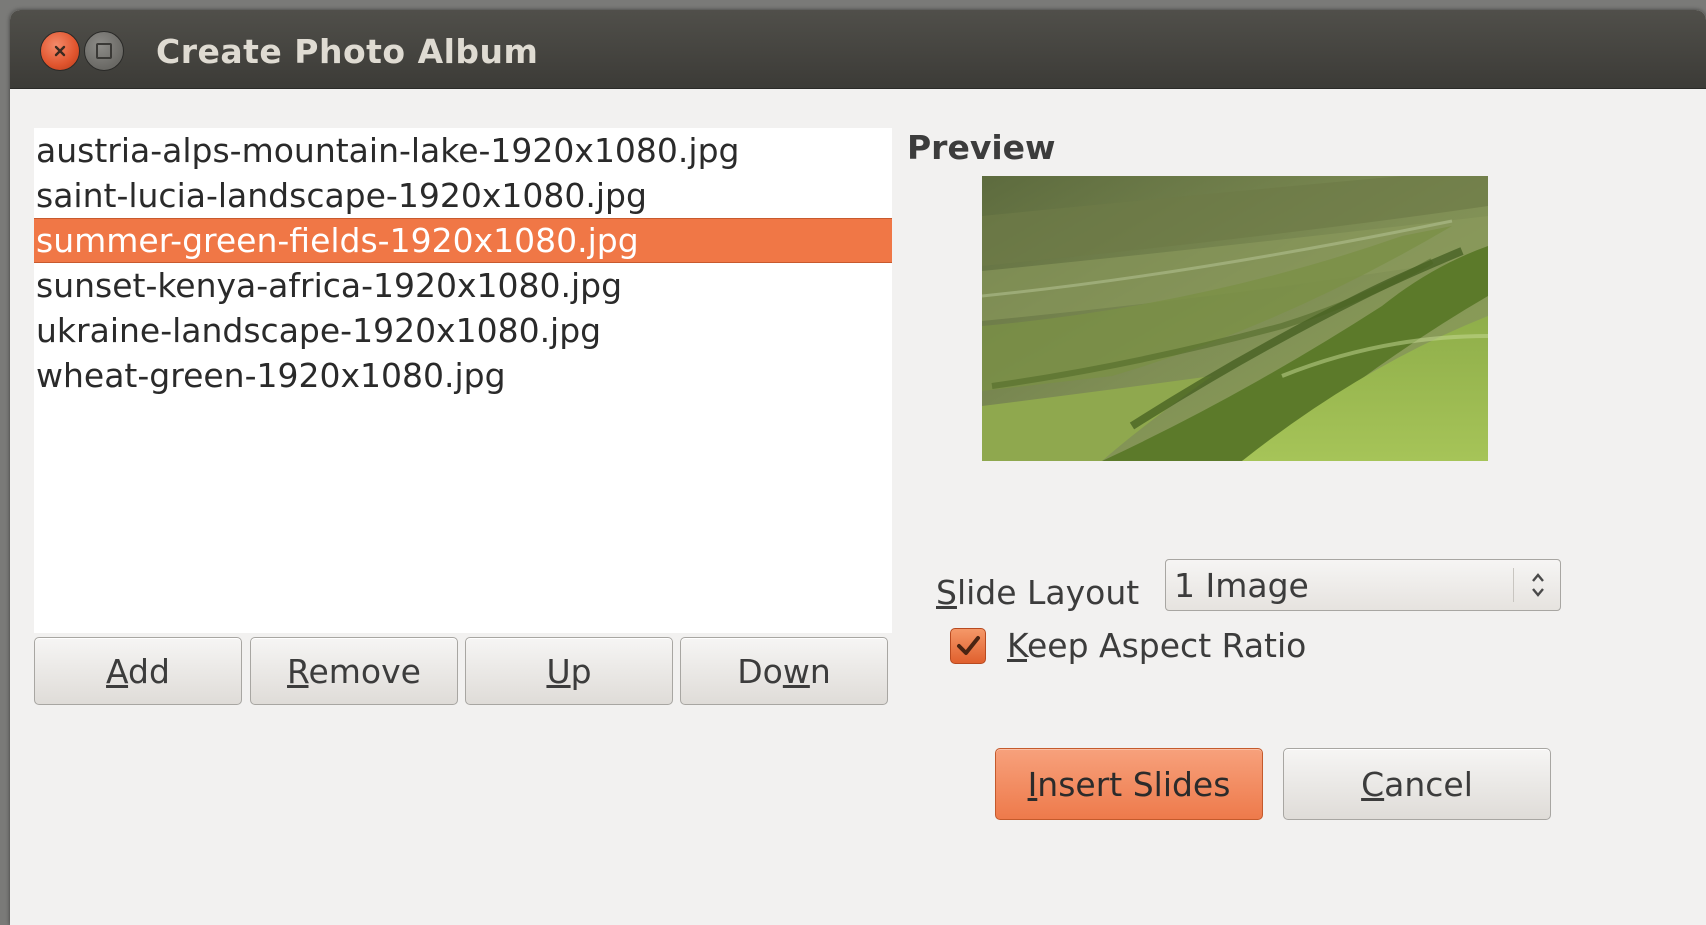  What do you see at coordinates (1363, 585) in the screenshot?
I see `slide-layout-select: 1 Image` at bounding box center [1363, 585].